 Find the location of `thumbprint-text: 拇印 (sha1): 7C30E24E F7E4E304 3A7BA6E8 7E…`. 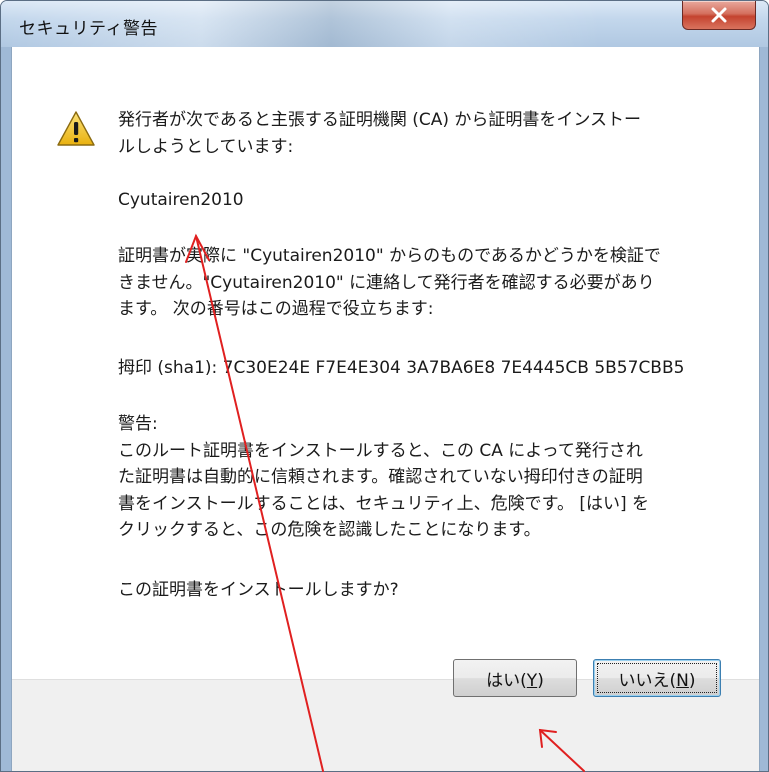

thumbprint-text: 拇印 (sha1): 7C30E24E F7E4E304 3A7BA6E8 7E… is located at coordinates (401, 368).